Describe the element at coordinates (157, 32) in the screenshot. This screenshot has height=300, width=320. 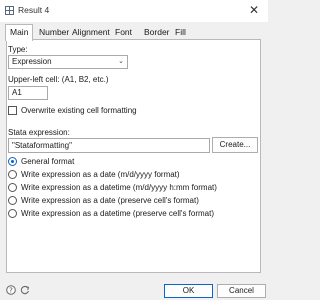
I see `tab-border: Border` at that location.